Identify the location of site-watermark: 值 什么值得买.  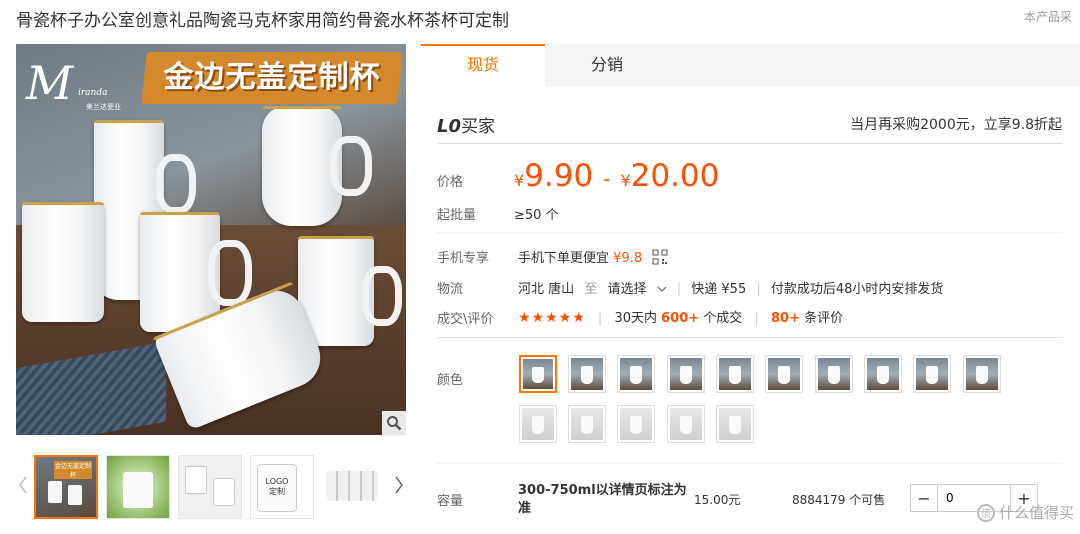
(1025, 512).